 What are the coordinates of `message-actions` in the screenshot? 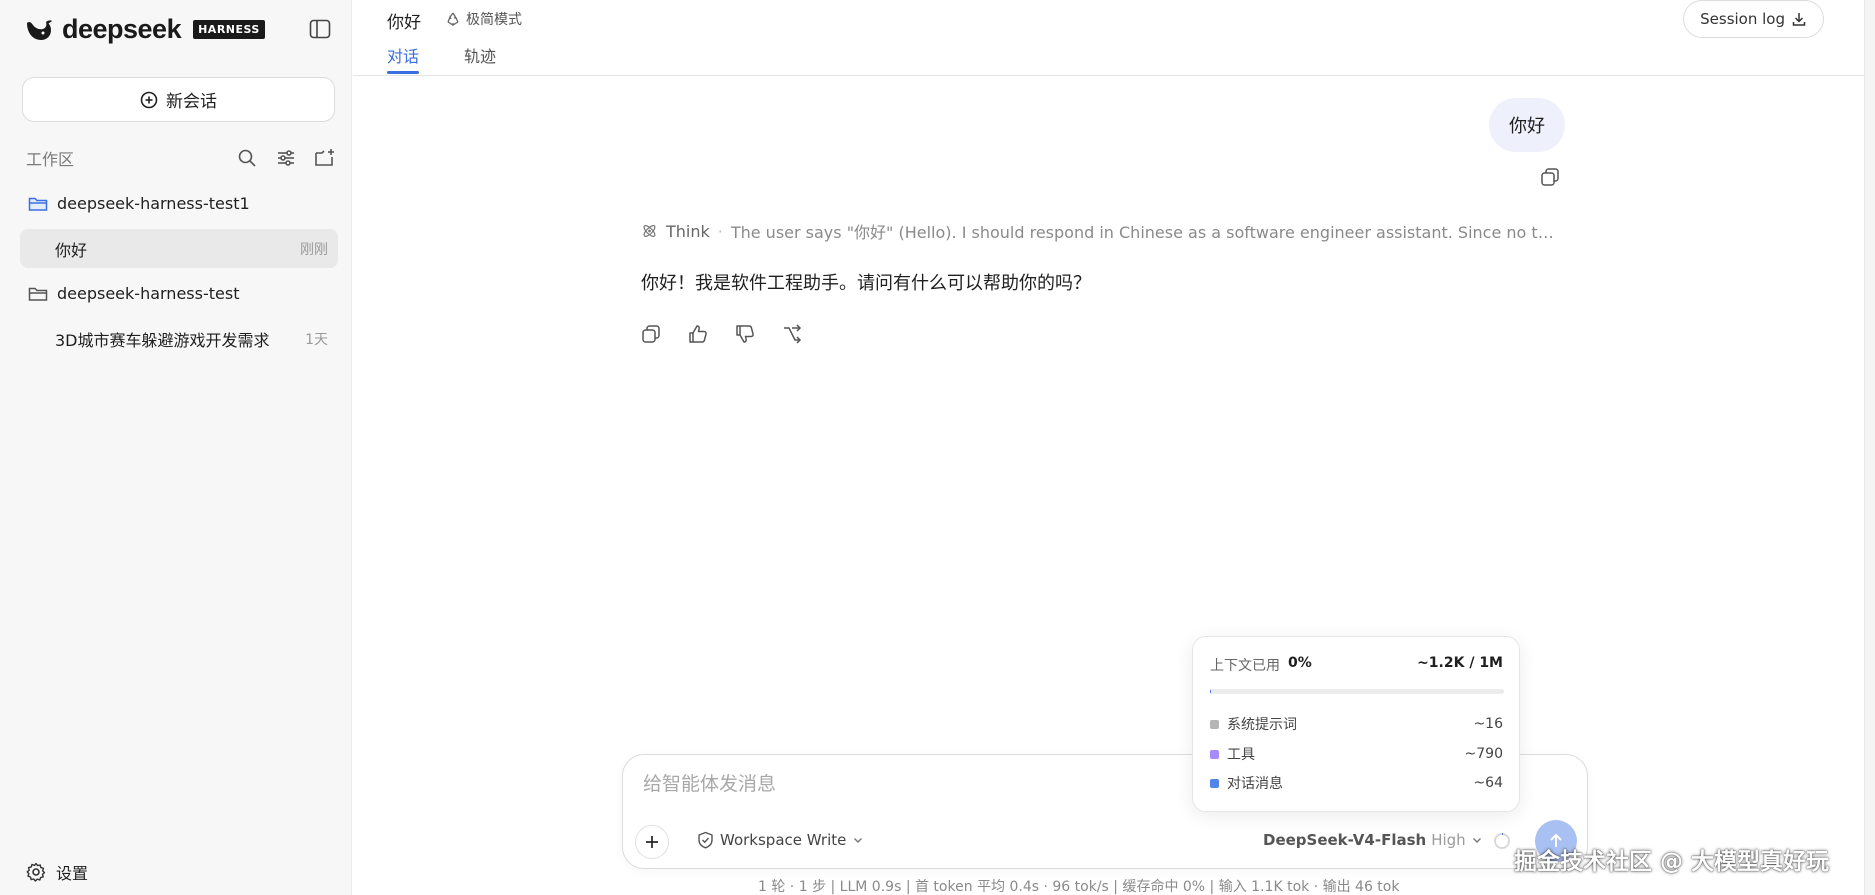 It's located at (721, 334).